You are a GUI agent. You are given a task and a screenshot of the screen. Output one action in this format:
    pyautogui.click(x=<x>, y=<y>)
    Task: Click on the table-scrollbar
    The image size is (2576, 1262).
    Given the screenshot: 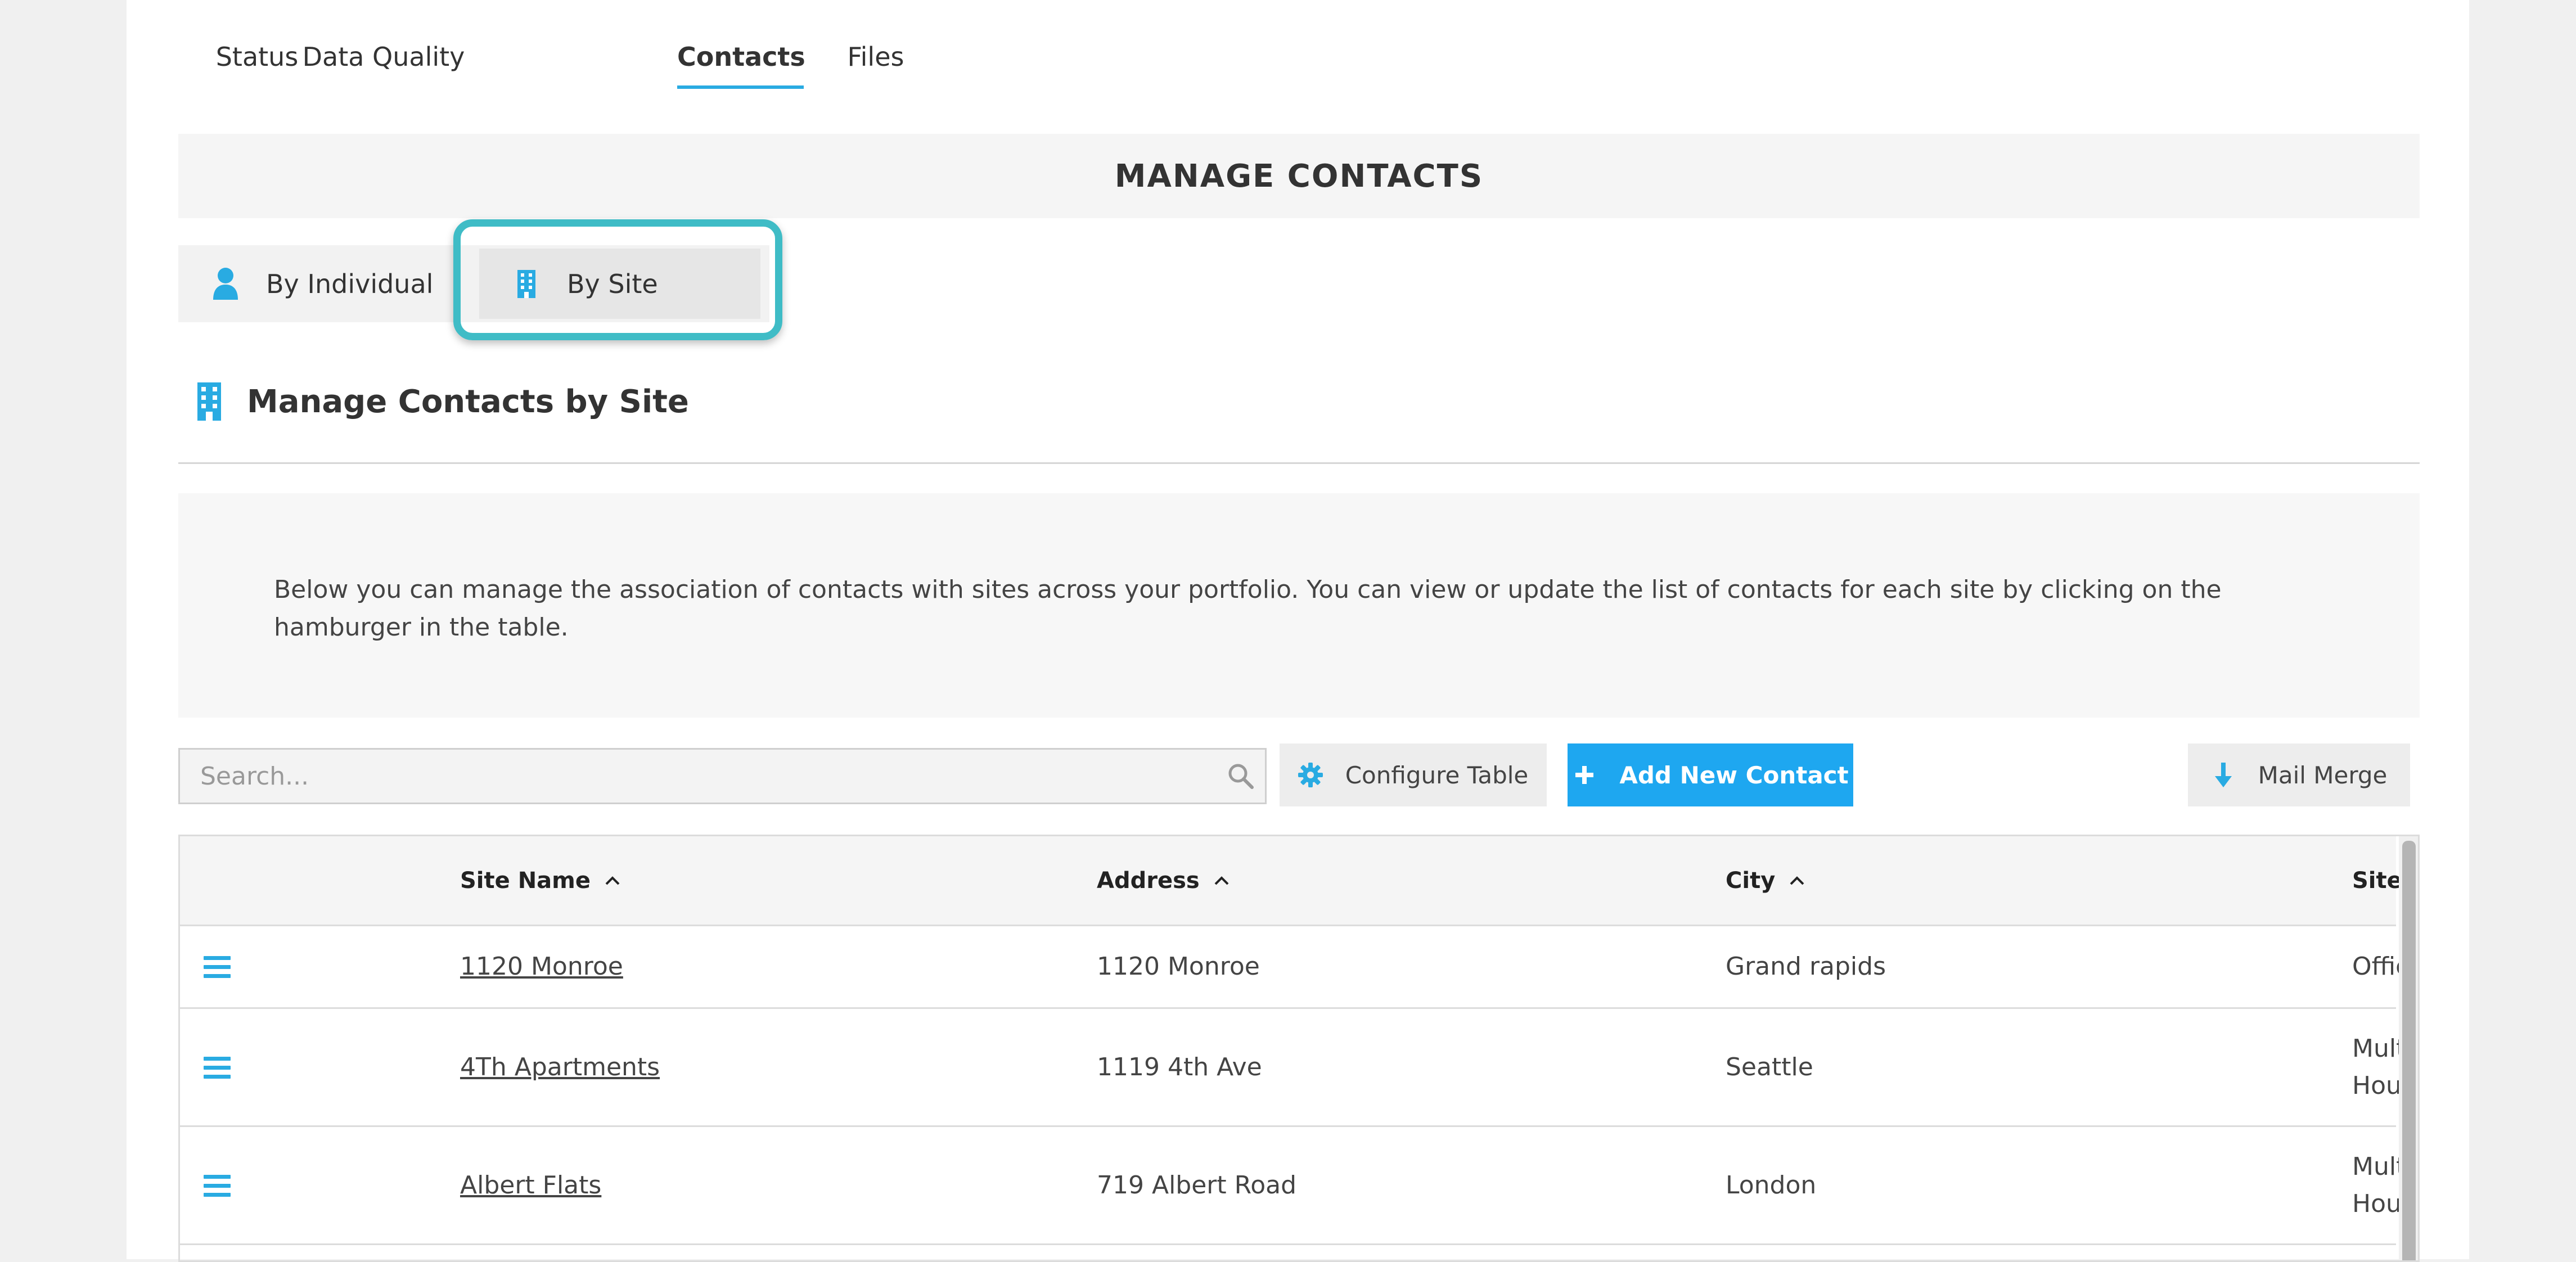 What is the action you would take?
    pyautogui.click(x=2409, y=1048)
    